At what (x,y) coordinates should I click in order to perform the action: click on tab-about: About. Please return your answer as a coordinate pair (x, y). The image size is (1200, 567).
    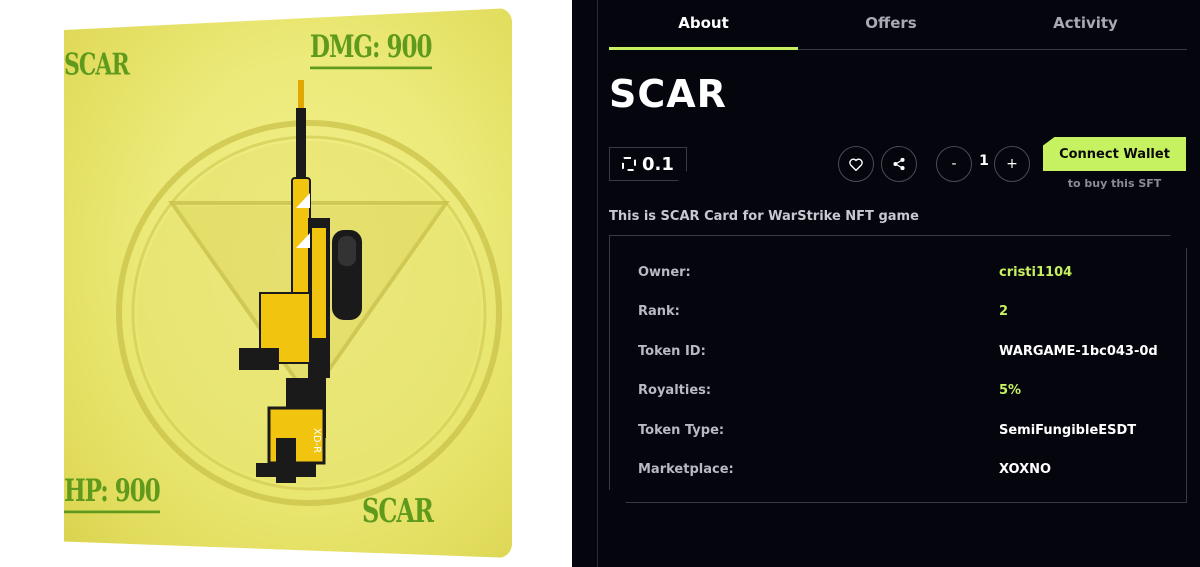
    Looking at the image, I should click on (703, 25).